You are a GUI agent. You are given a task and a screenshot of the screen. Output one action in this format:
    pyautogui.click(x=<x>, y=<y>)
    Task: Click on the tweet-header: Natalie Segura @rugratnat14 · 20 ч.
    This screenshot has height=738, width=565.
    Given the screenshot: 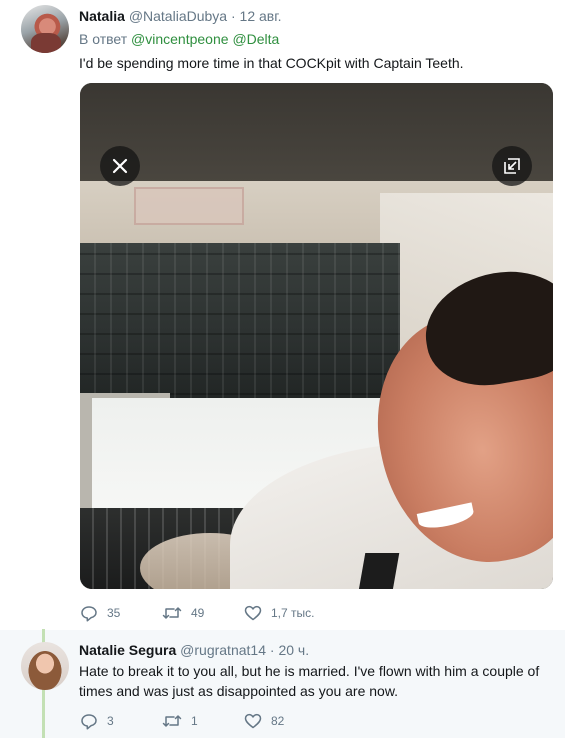 What is the action you would take?
    pyautogui.click(x=194, y=650)
    